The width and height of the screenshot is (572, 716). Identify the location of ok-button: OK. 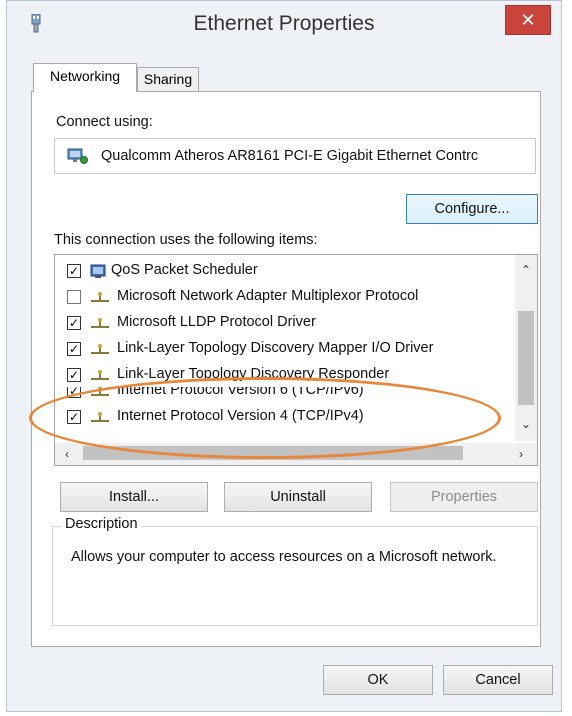
(378, 680).